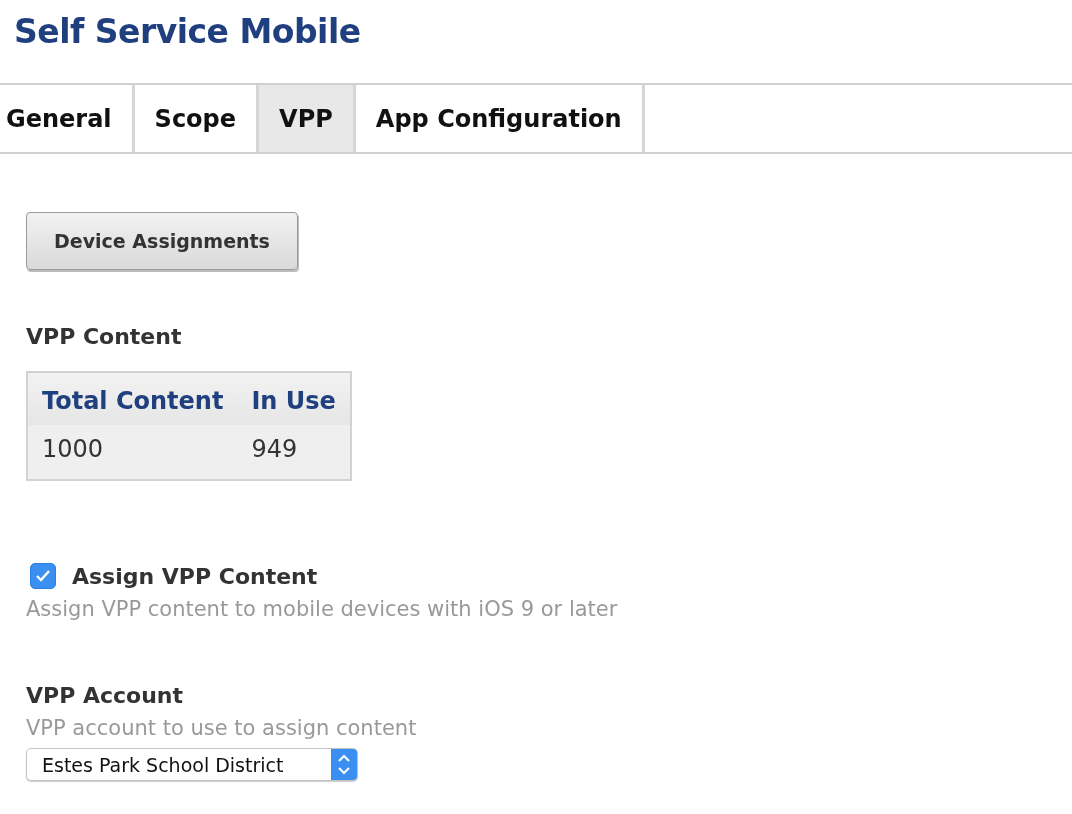  I want to click on checkbox, so click(43, 576).